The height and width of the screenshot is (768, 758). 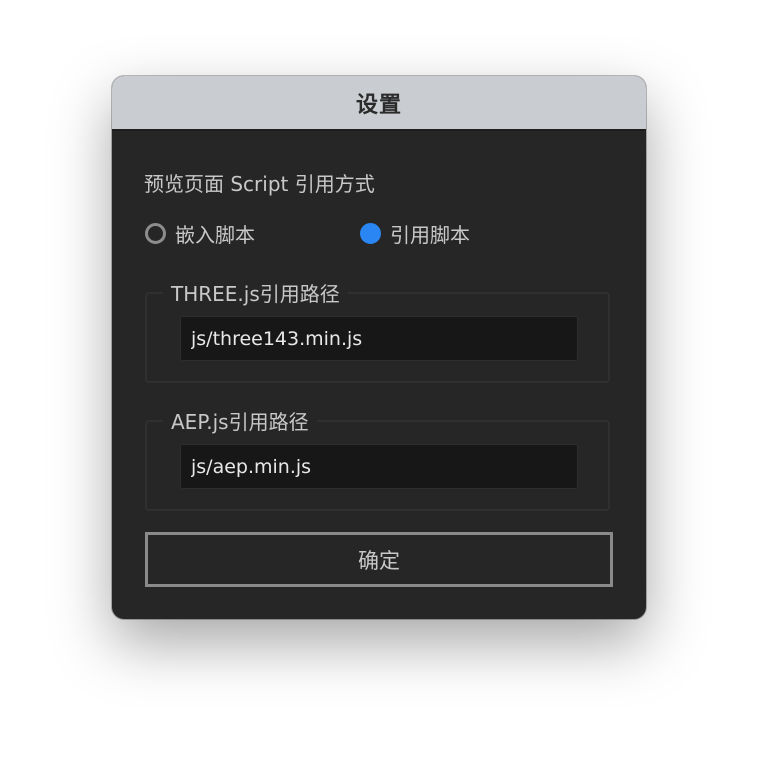 I want to click on three-path-legend: THREE.js引用路径, so click(x=255, y=292).